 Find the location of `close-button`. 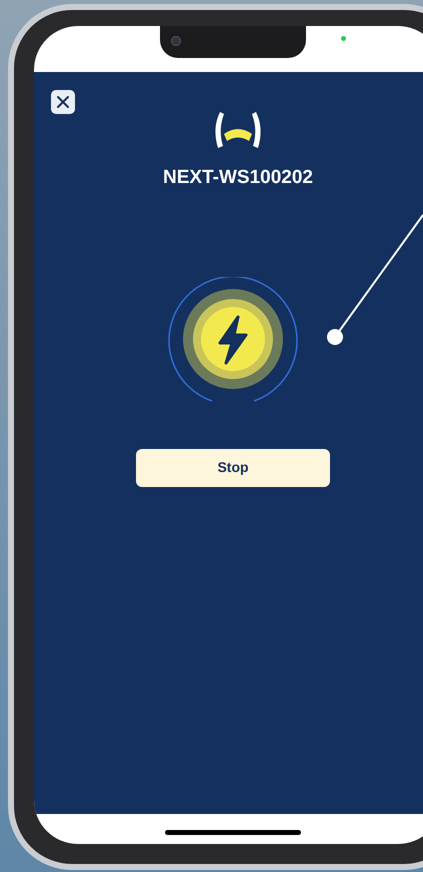

close-button is located at coordinates (63, 102).